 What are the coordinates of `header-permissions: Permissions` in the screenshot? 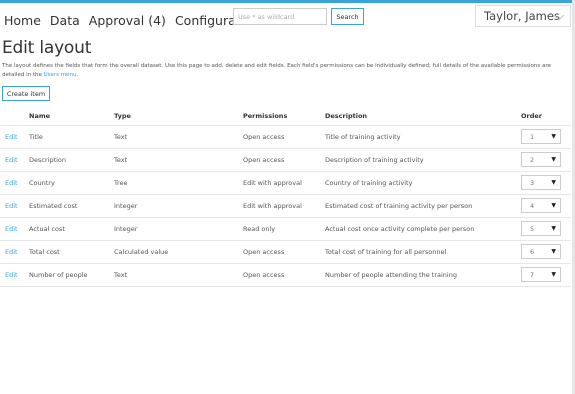 It's located at (265, 116).